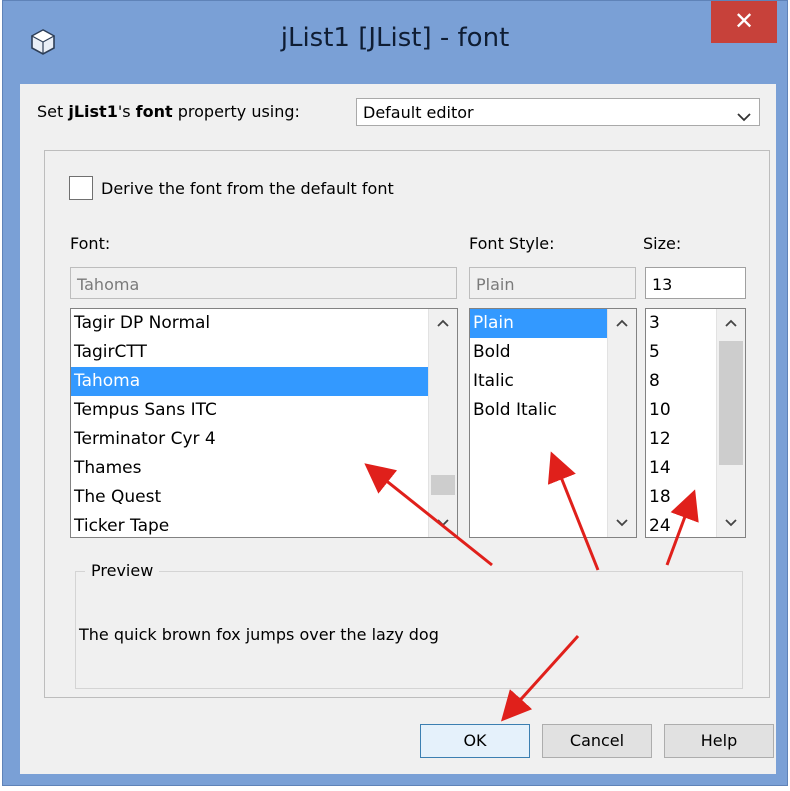 This screenshot has width=790, height=791. What do you see at coordinates (428, 515) in the screenshot?
I see `arrow-to-font-list` at bounding box center [428, 515].